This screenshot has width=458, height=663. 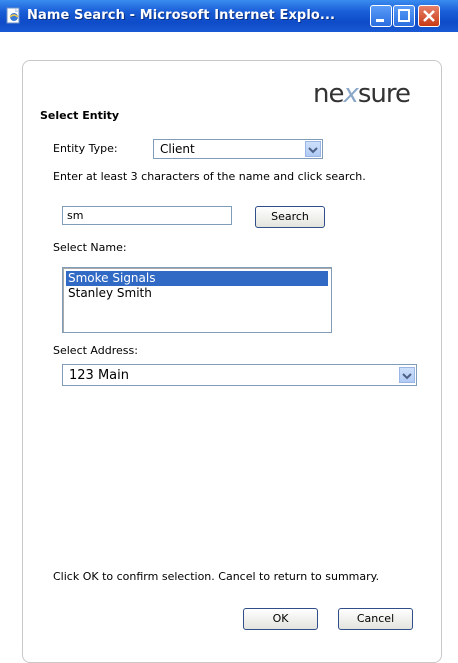 What do you see at coordinates (280, 619) in the screenshot?
I see `ok-button: OK` at bounding box center [280, 619].